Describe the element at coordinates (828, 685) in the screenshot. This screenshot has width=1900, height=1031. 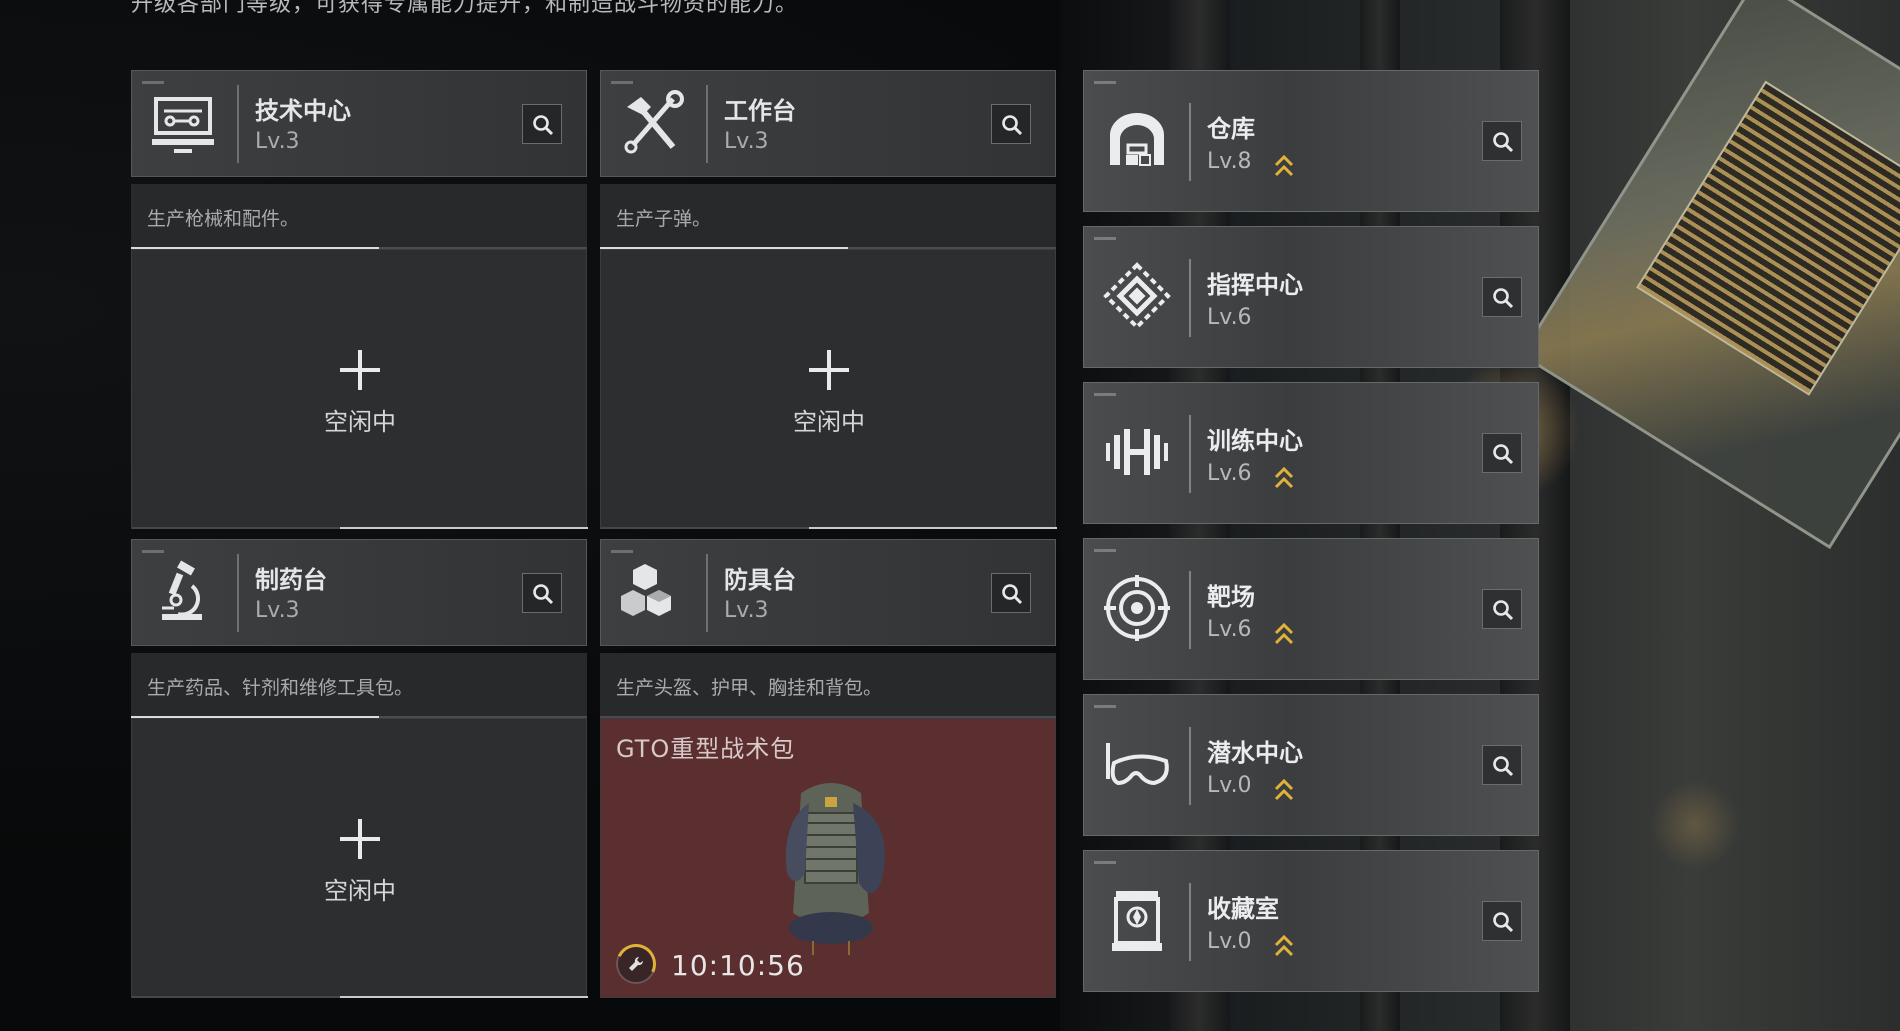
I see `production-description: 生产头盔、护甲、胸挂和背包。` at that location.